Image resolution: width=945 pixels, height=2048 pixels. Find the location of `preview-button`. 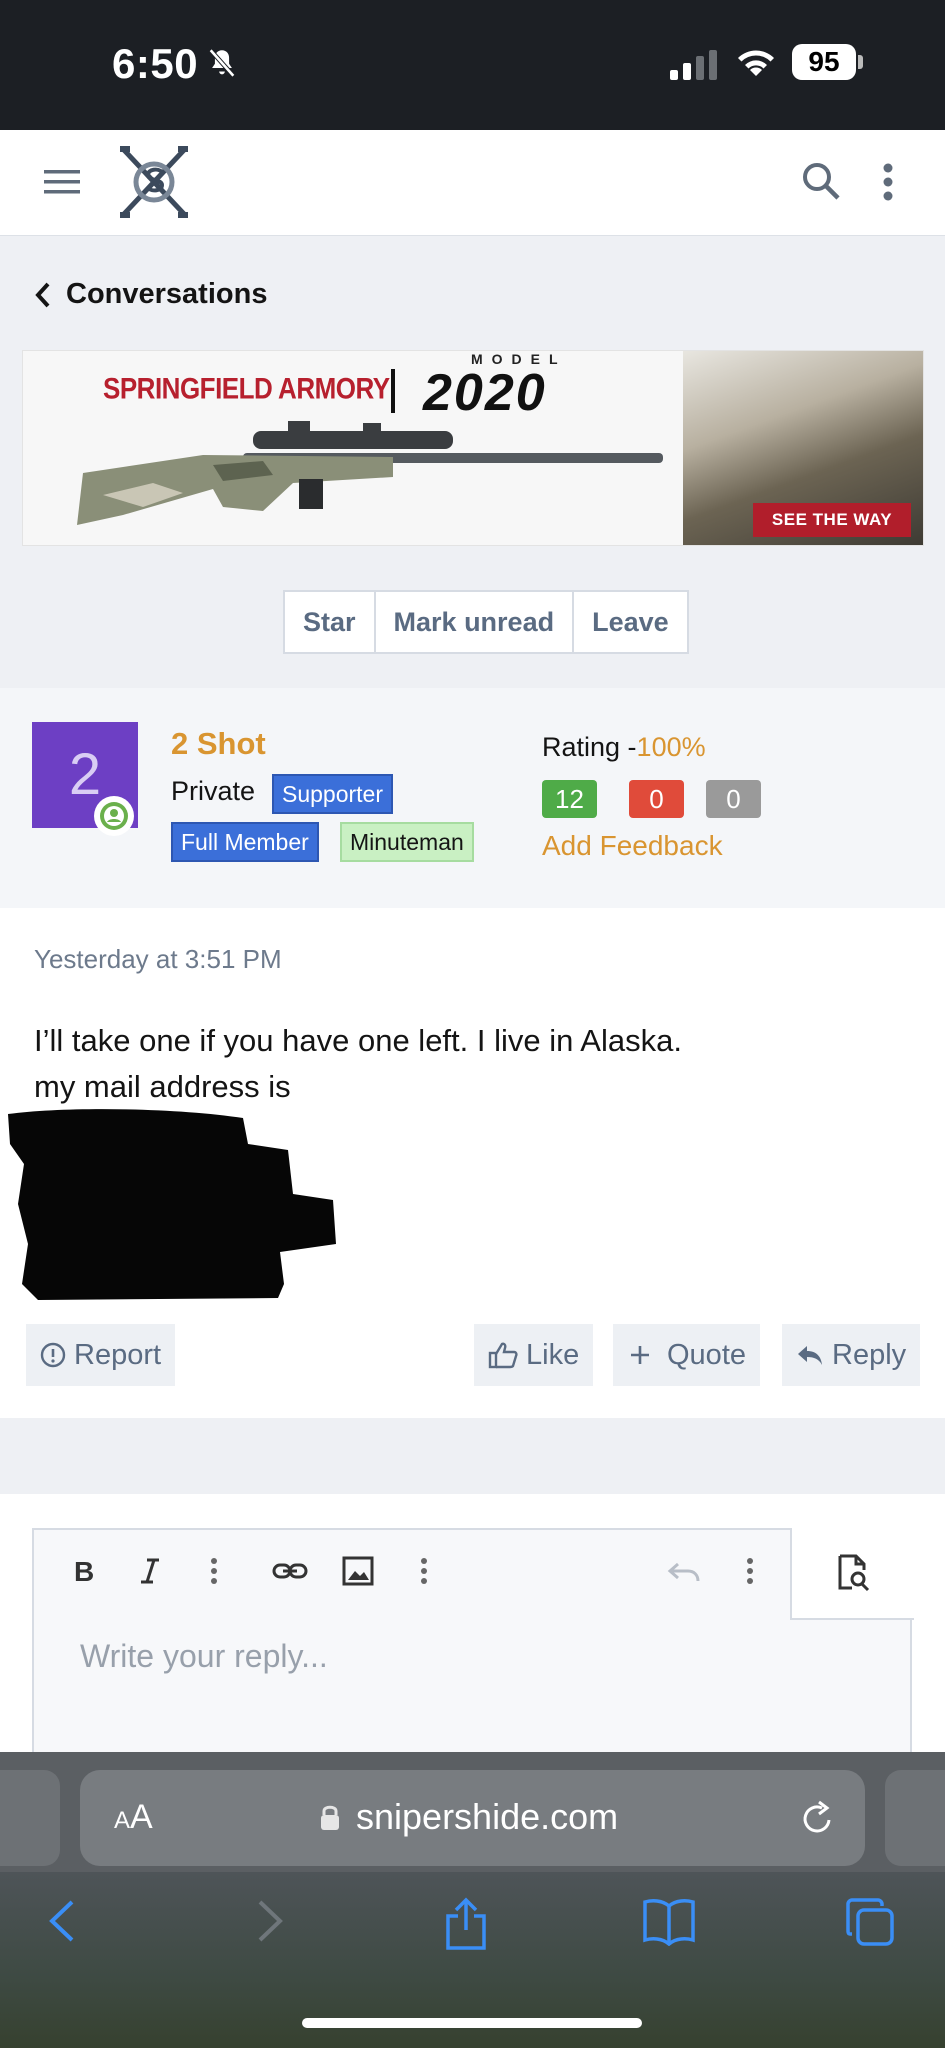

preview-button is located at coordinates (852, 1574).